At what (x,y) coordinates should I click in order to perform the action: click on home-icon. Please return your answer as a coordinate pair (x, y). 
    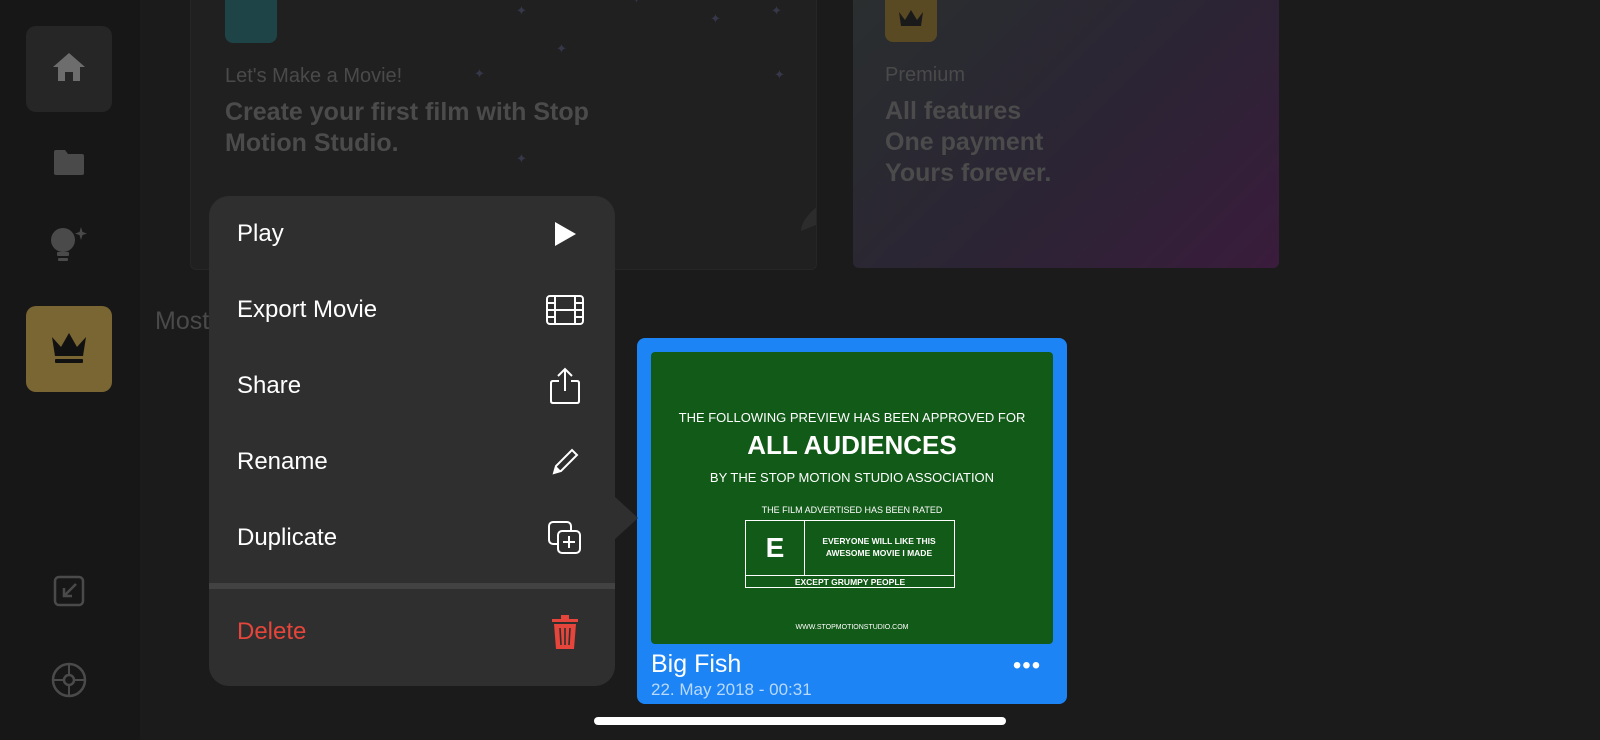
    Looking at the image, I should click on (69, 69).